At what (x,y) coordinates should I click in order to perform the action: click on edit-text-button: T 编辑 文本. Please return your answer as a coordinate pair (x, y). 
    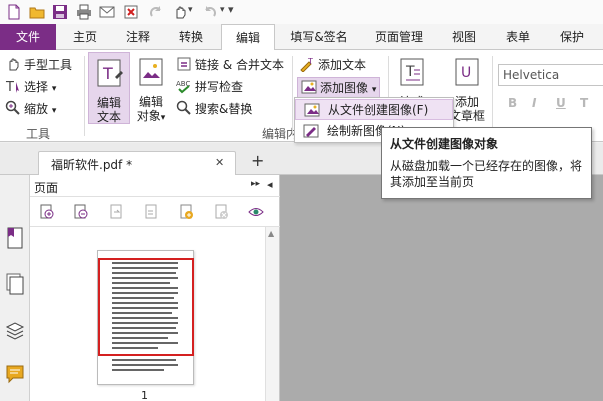
    Looking at the image, I should click on (109, 88).